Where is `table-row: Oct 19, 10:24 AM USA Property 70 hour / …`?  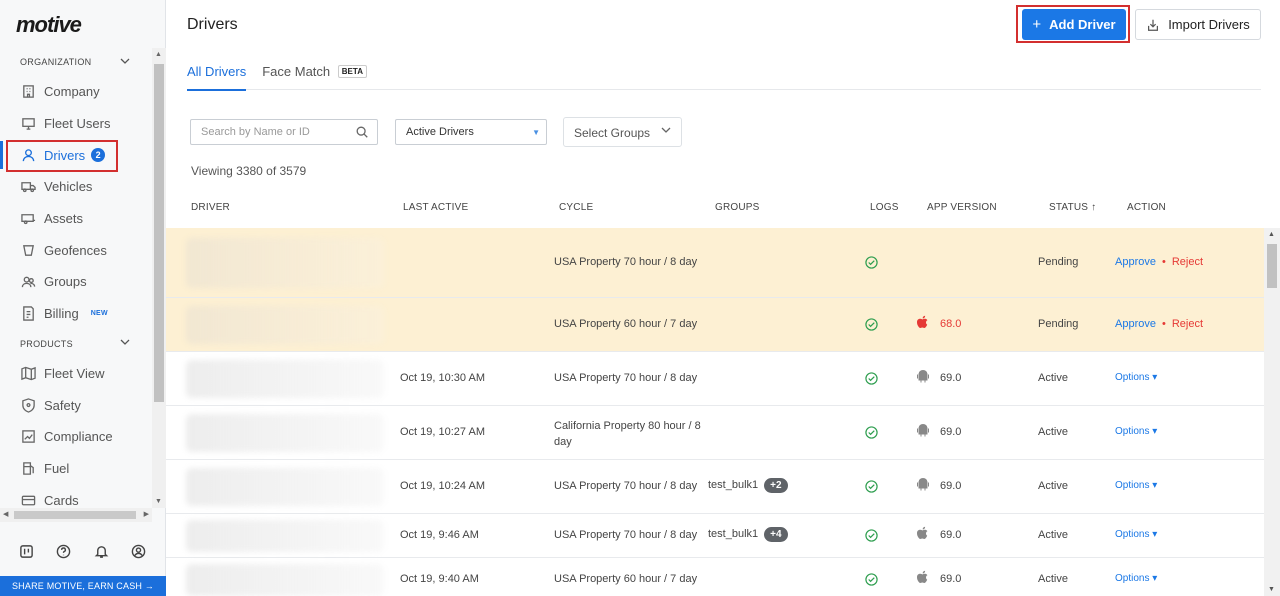 table-row: Oct 19, 10:24 AM USA Property 70 hour / … is located at coordinates (715, 487).